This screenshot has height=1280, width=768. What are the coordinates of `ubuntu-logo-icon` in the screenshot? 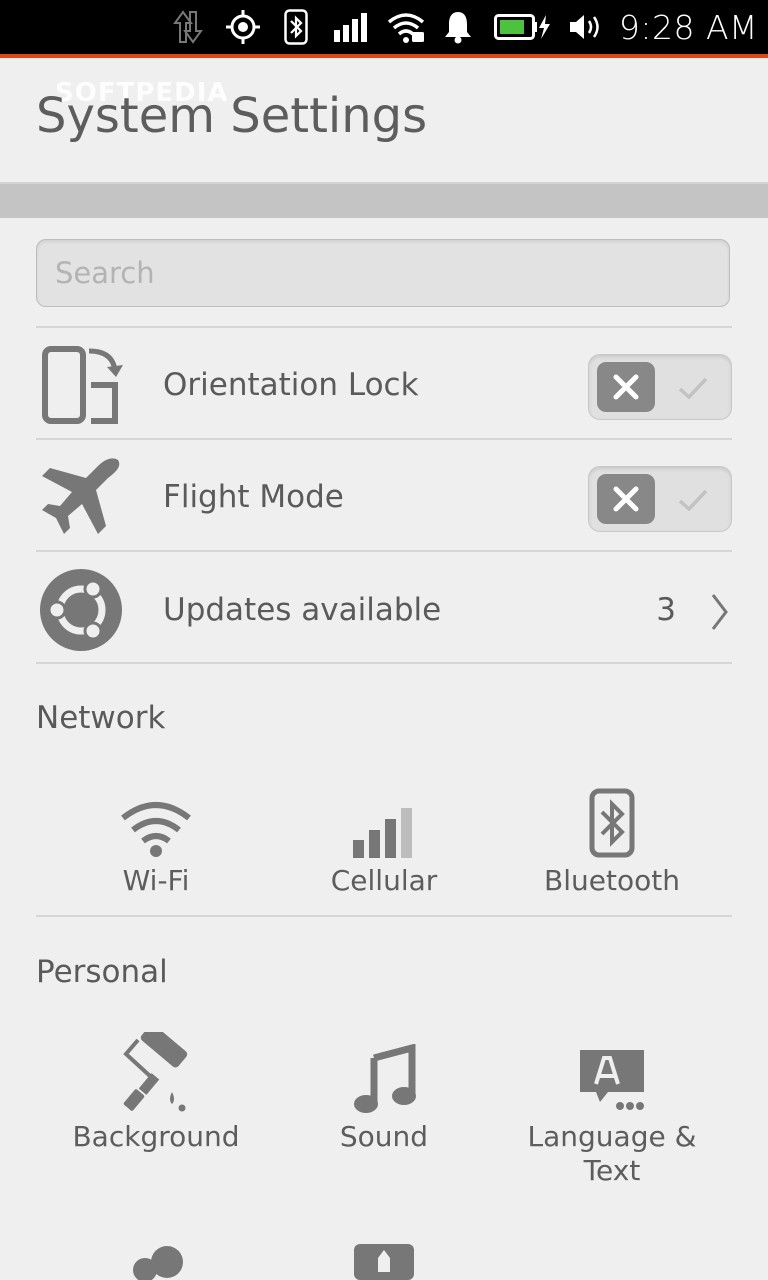 It's located at (81, 610).